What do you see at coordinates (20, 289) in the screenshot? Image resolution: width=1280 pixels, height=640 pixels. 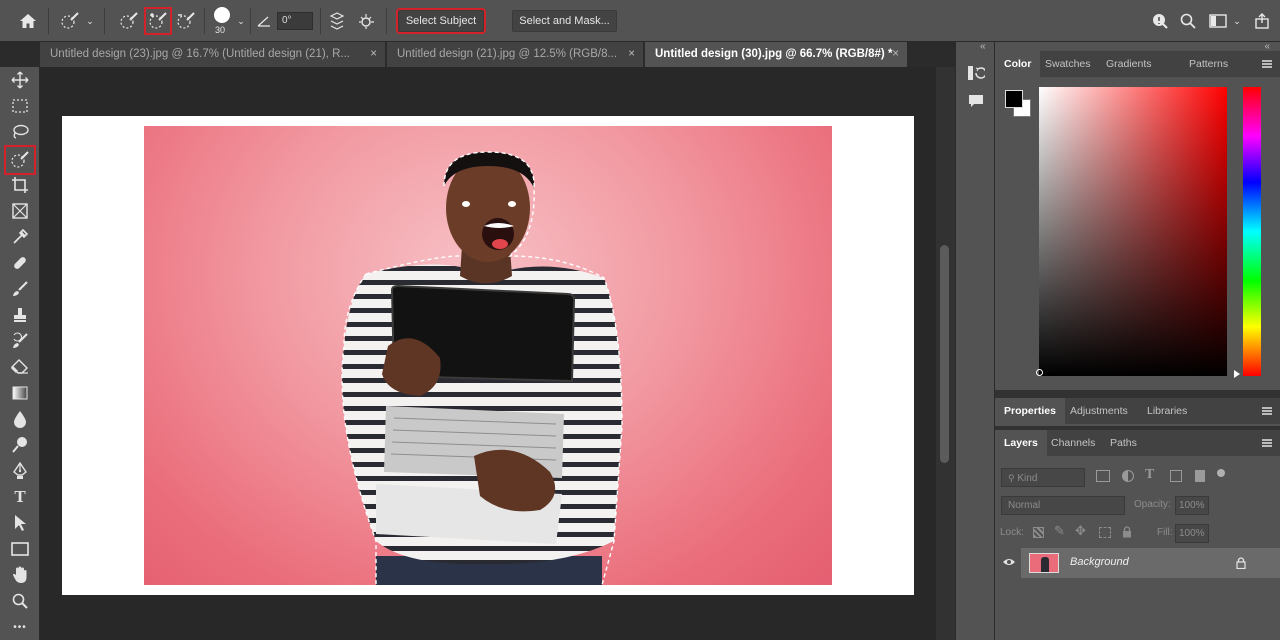 I see `brush-tool-icon` at bounding box center [20, 289].